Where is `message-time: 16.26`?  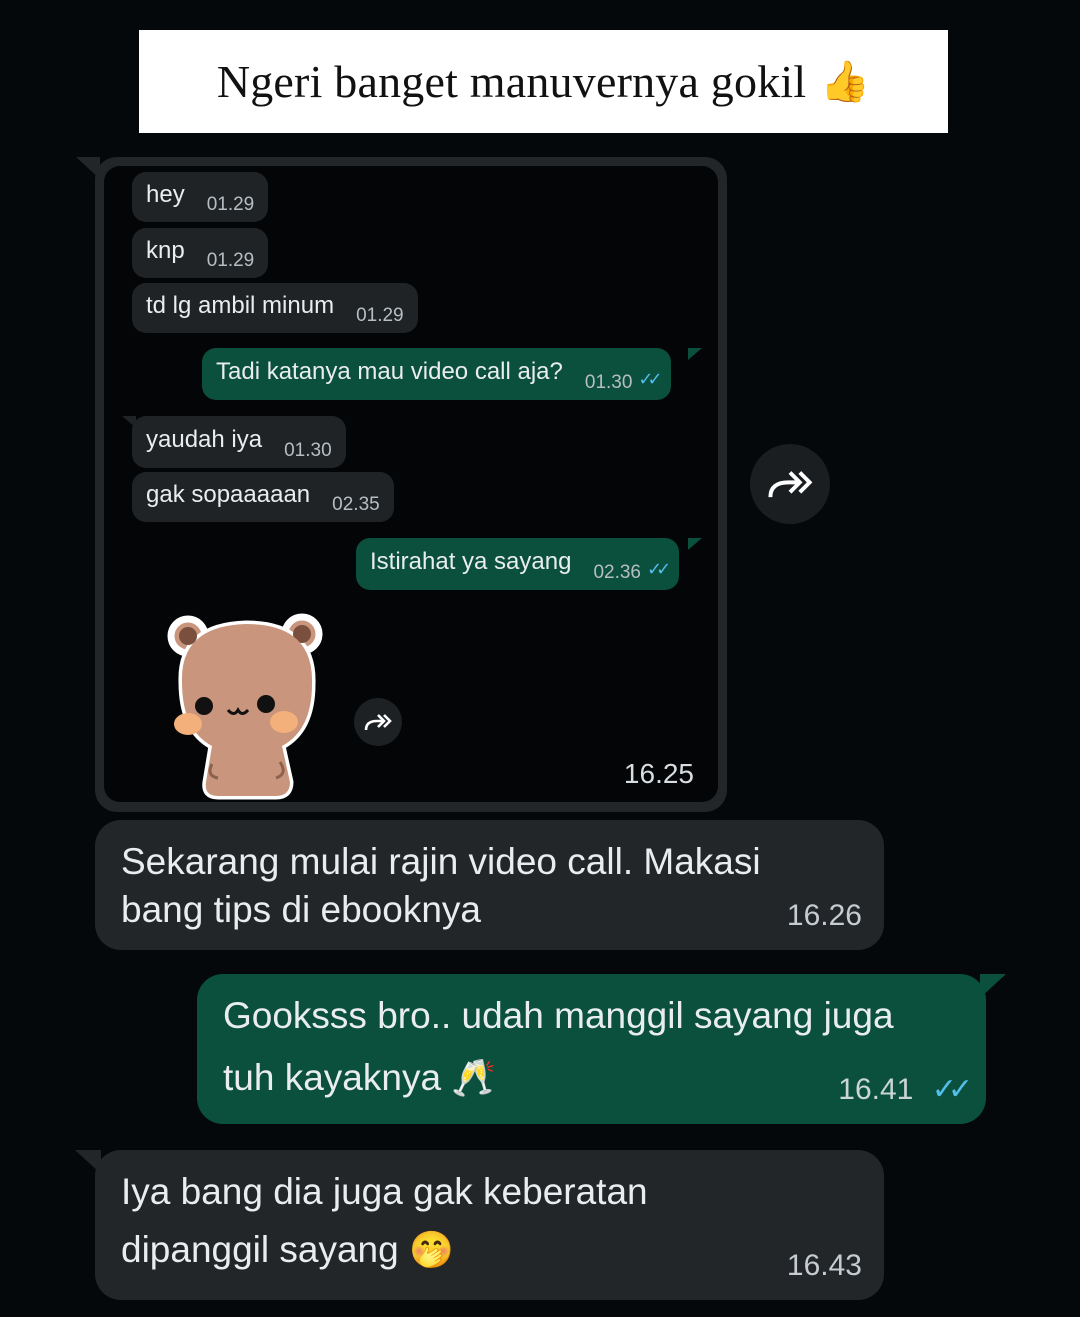
message-time: 16.26 is located at coordinates (824, 915).